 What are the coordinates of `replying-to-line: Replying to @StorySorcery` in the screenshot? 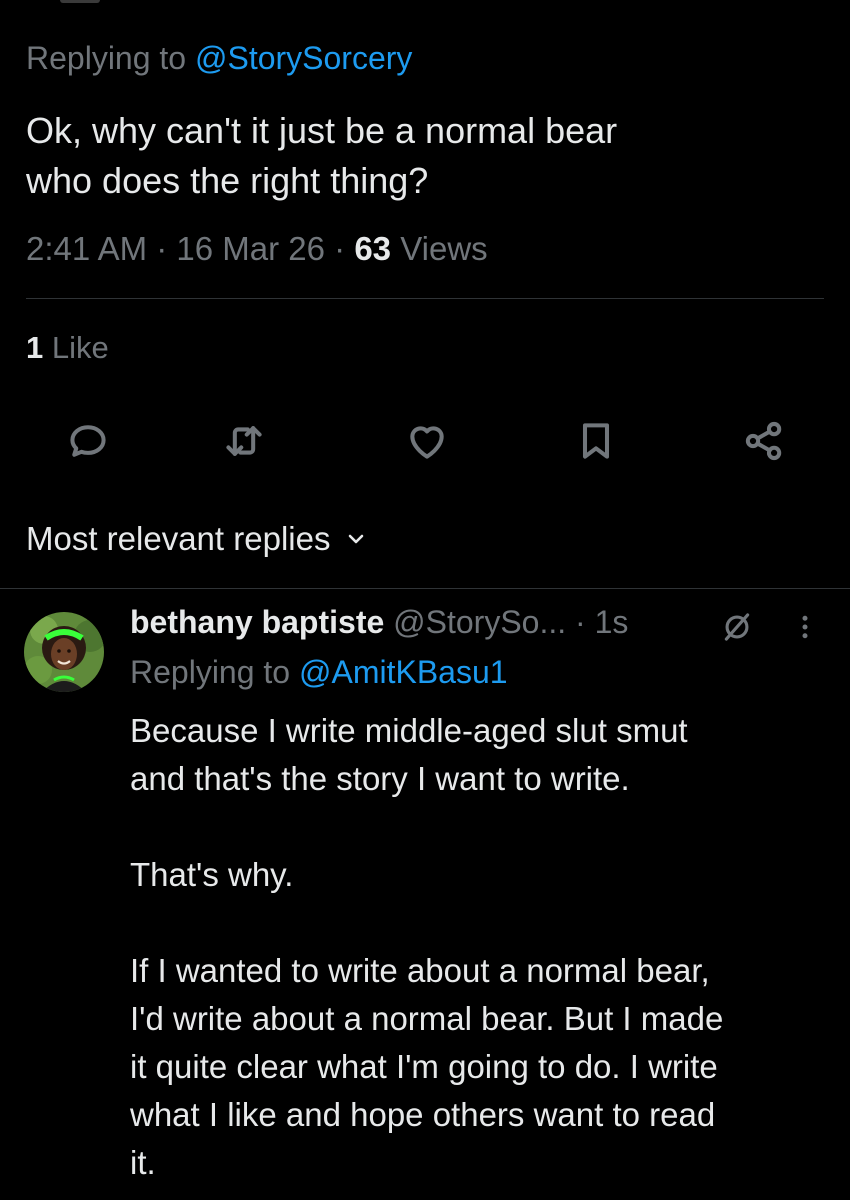 It's located at (219, 58).